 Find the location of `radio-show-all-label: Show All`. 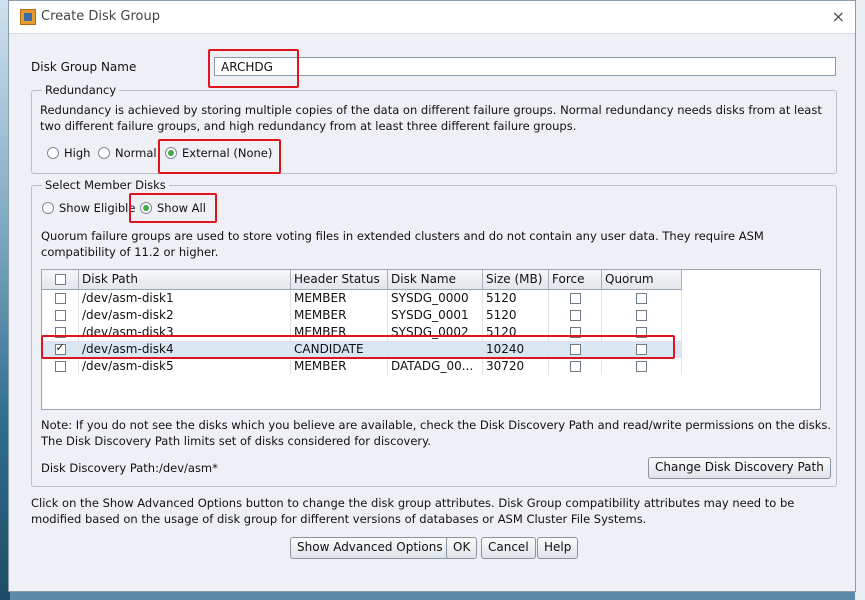

radio-show-all-label: Show All is located at coordinates (181, 208).